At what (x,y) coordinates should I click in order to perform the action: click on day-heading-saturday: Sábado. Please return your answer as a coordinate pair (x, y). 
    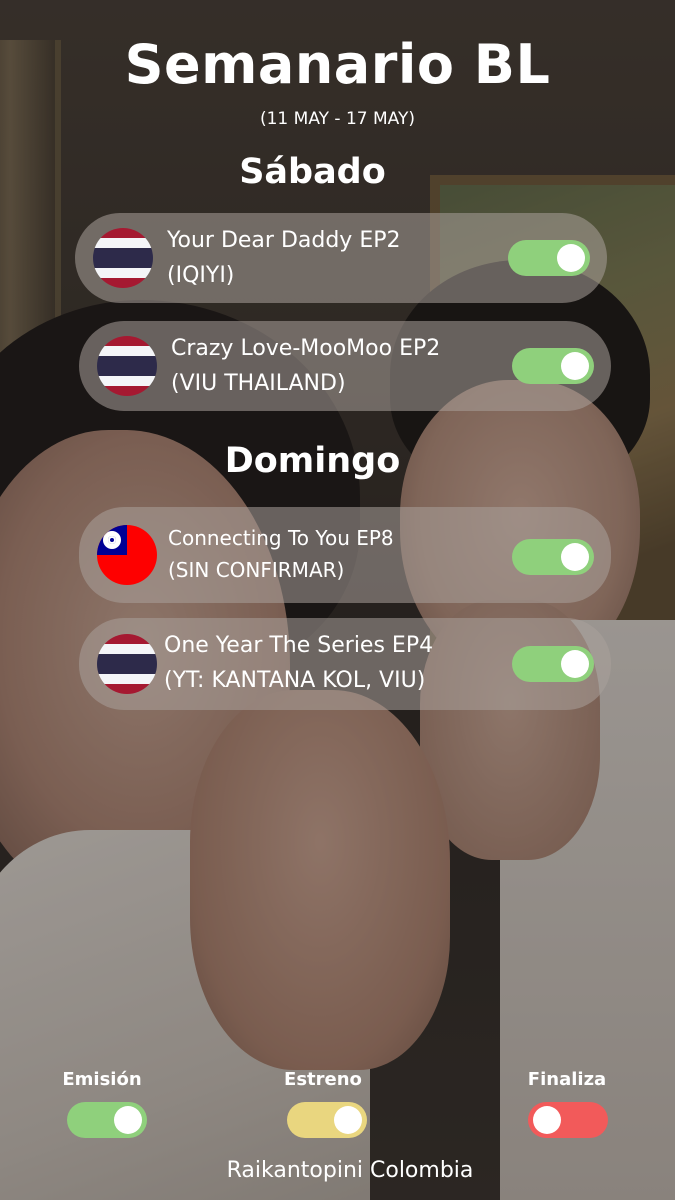
    Looking at the image, I should click on (312, 172).